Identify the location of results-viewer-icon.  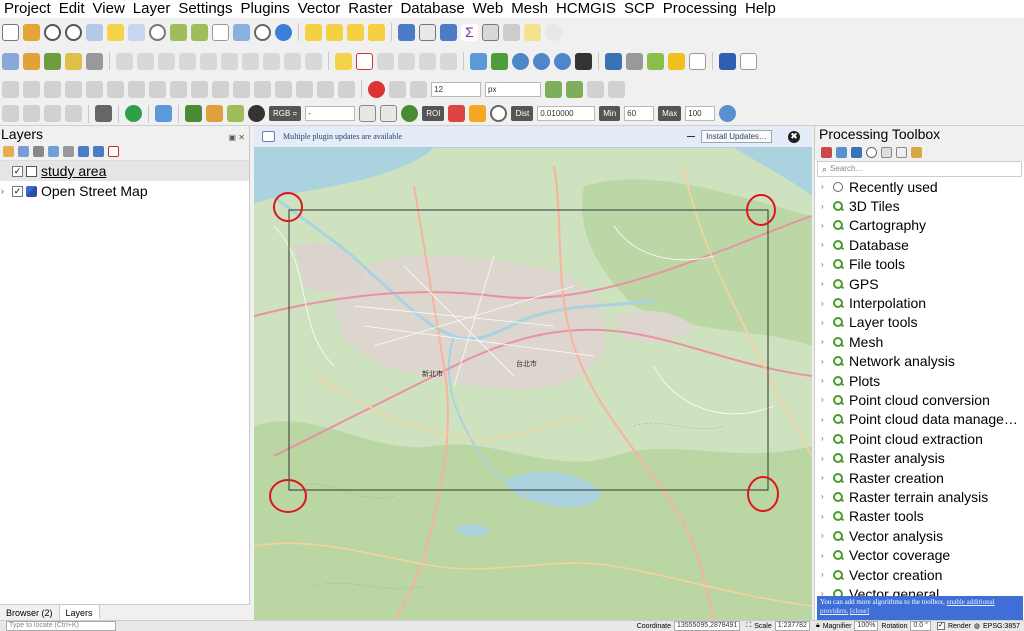
(886, 152).